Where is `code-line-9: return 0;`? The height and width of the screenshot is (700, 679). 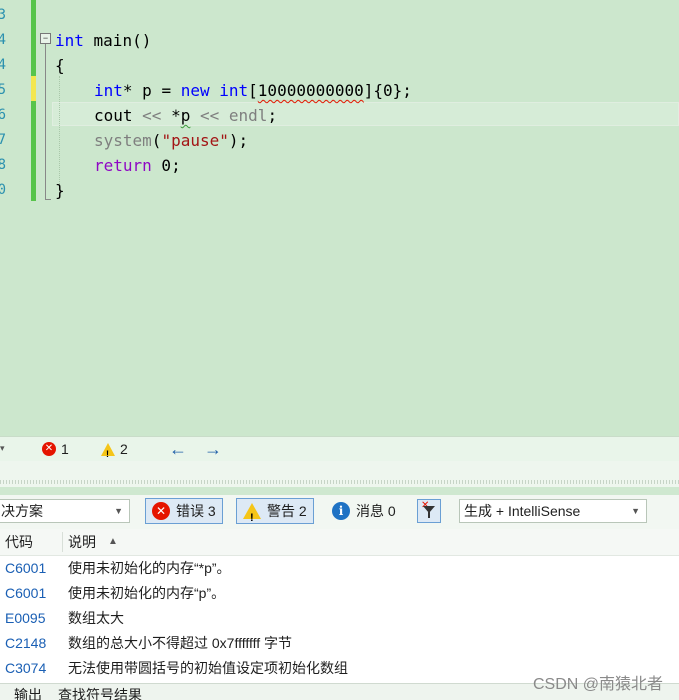 code-line-9: return 0; is located at coordinates (137, 165).